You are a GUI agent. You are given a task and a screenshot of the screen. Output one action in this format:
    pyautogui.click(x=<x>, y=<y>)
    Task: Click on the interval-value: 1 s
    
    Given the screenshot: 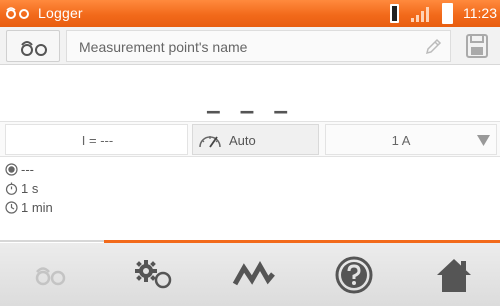 What is the action you would take?
    pyautogui.click(x=30, y=188)
    